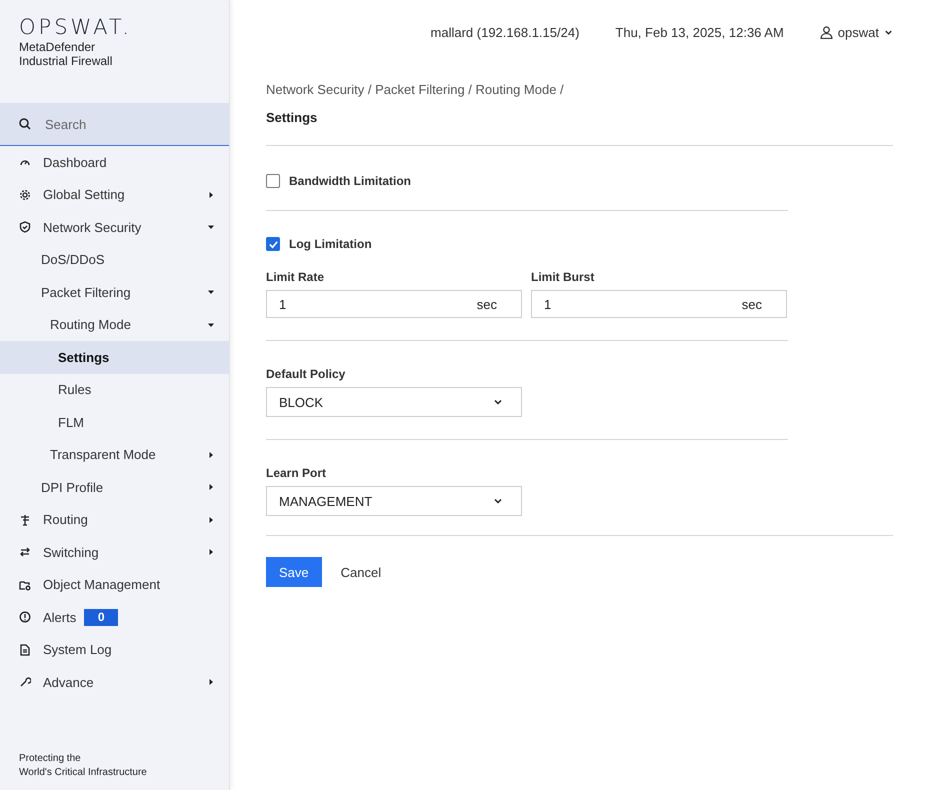  What do you see at coordinates (114, 650) in the screenshot?
I see `nav-item: System Log` at bounding box center [114, 650].